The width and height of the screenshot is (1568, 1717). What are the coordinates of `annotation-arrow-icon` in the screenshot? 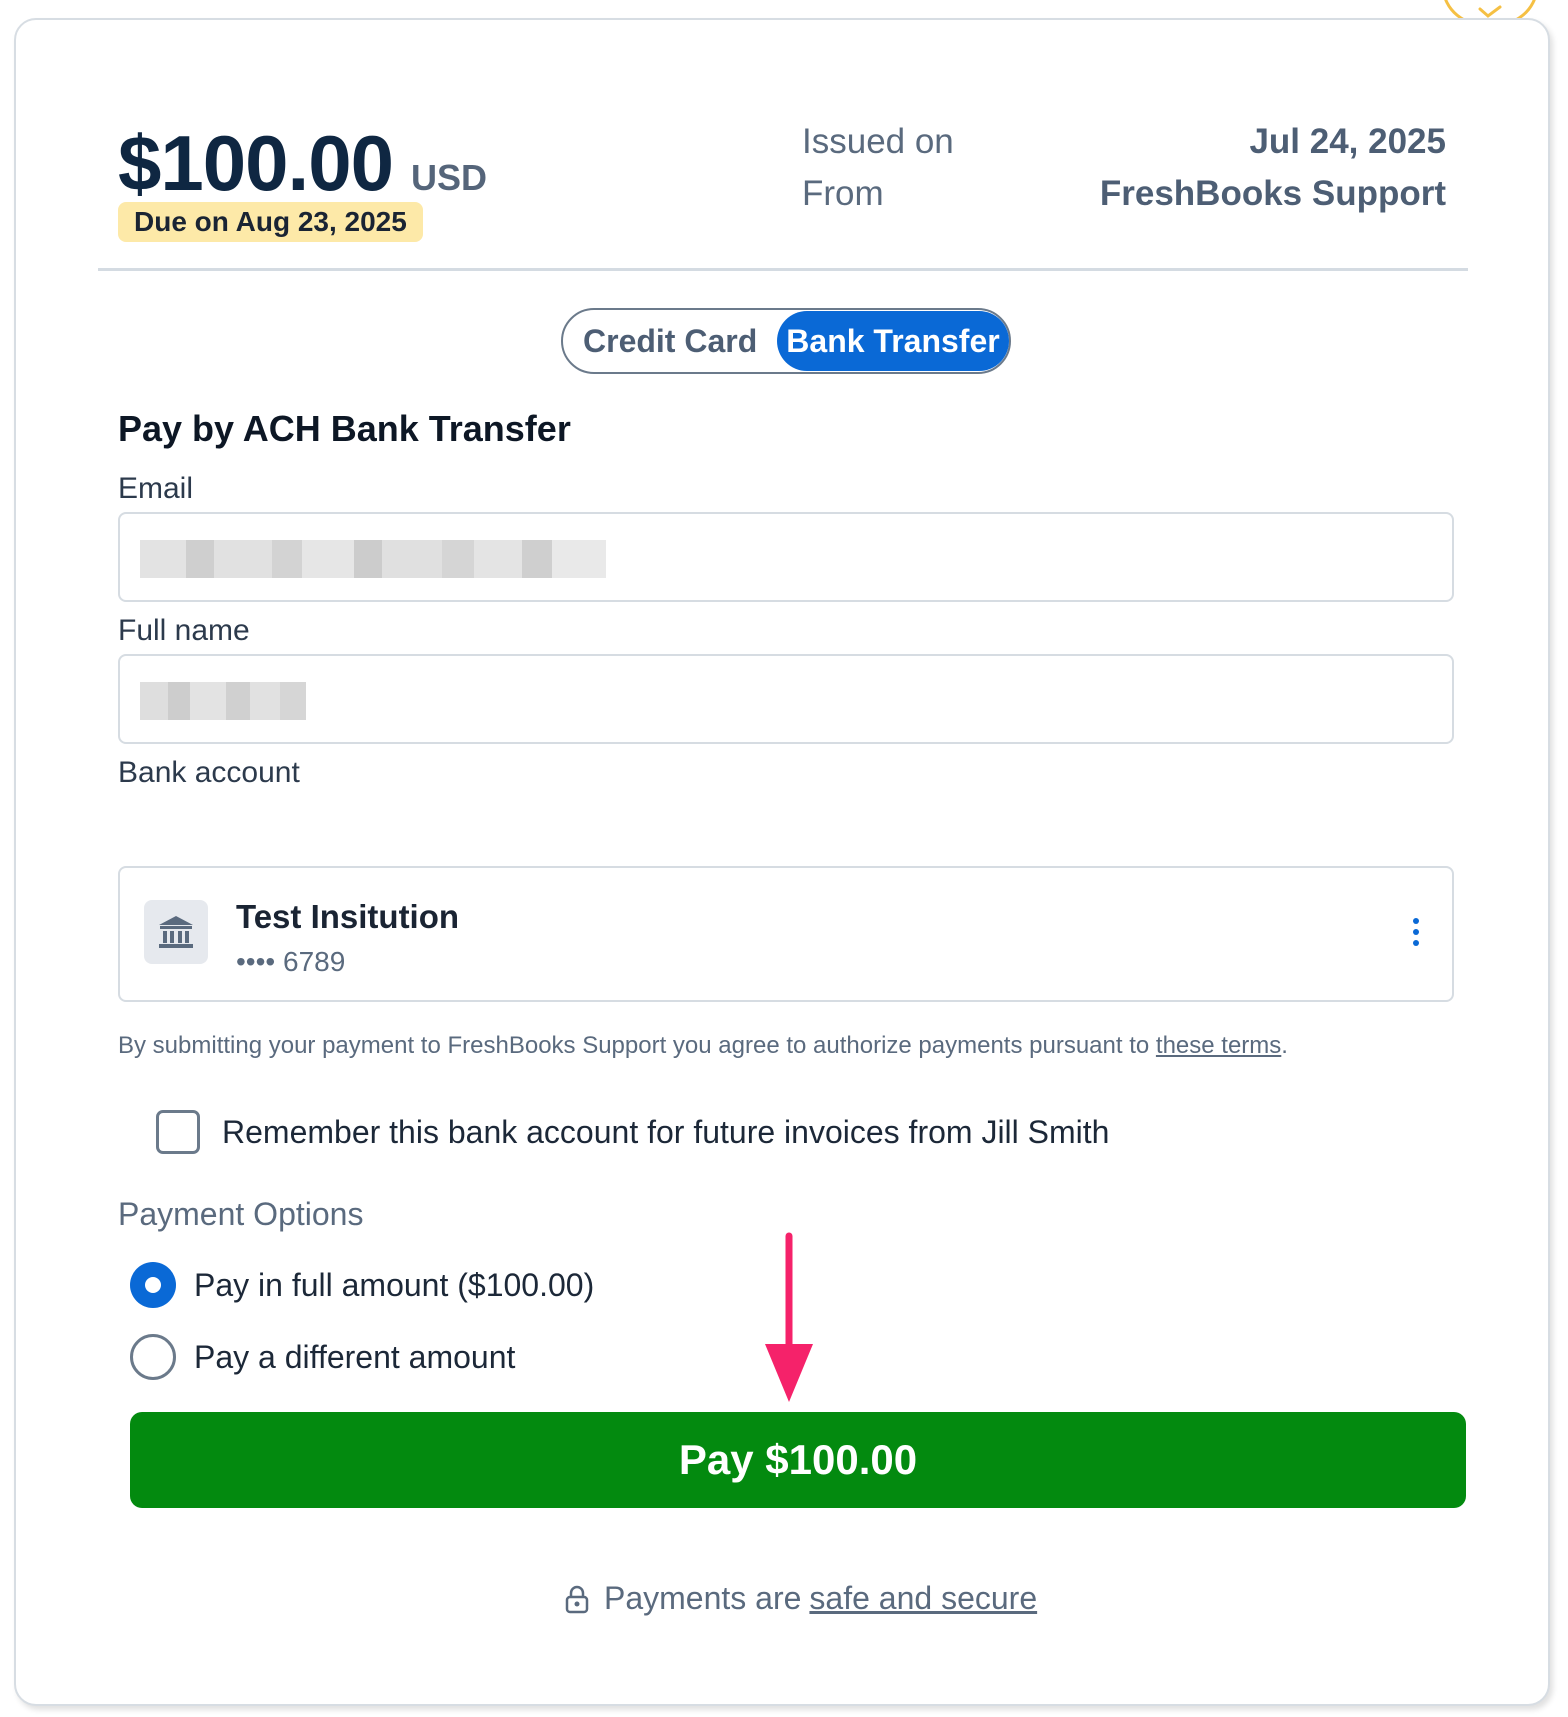 It's located at (789, 1317).